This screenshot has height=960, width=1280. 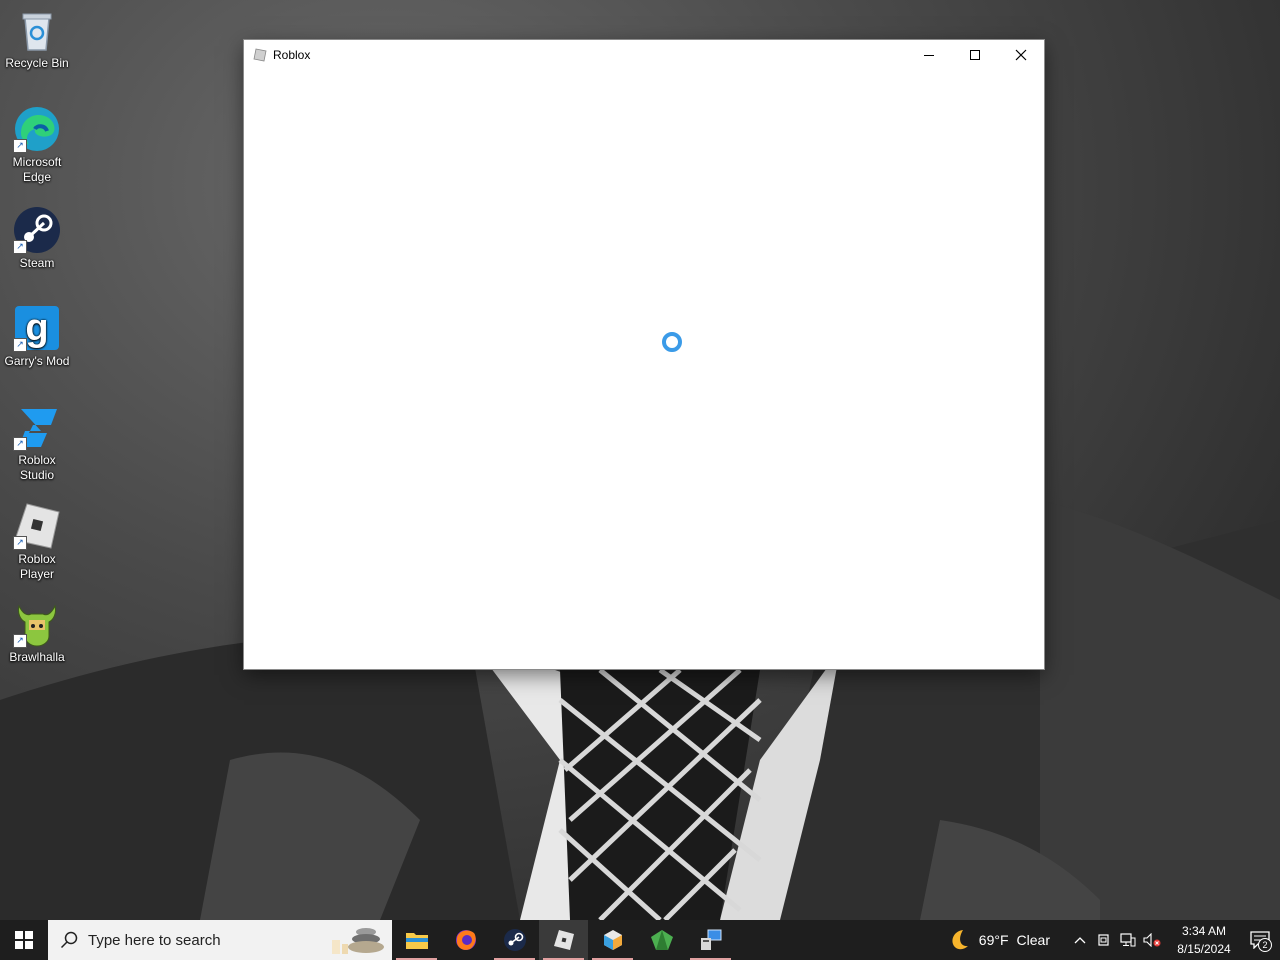 I want to click on taskbar-roblox-player, so click(x=563, y=940).